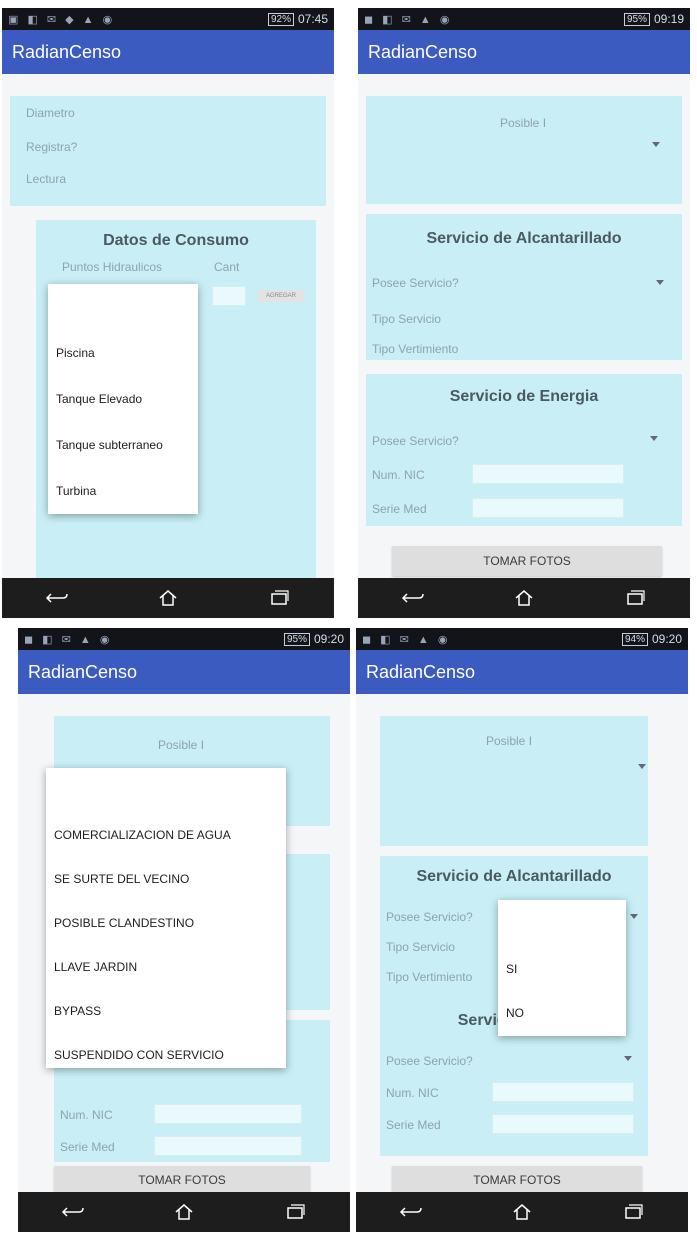 The image size is (697, 1239). I want to click on energia-title: Servicio de Energia, so click(524, 396).